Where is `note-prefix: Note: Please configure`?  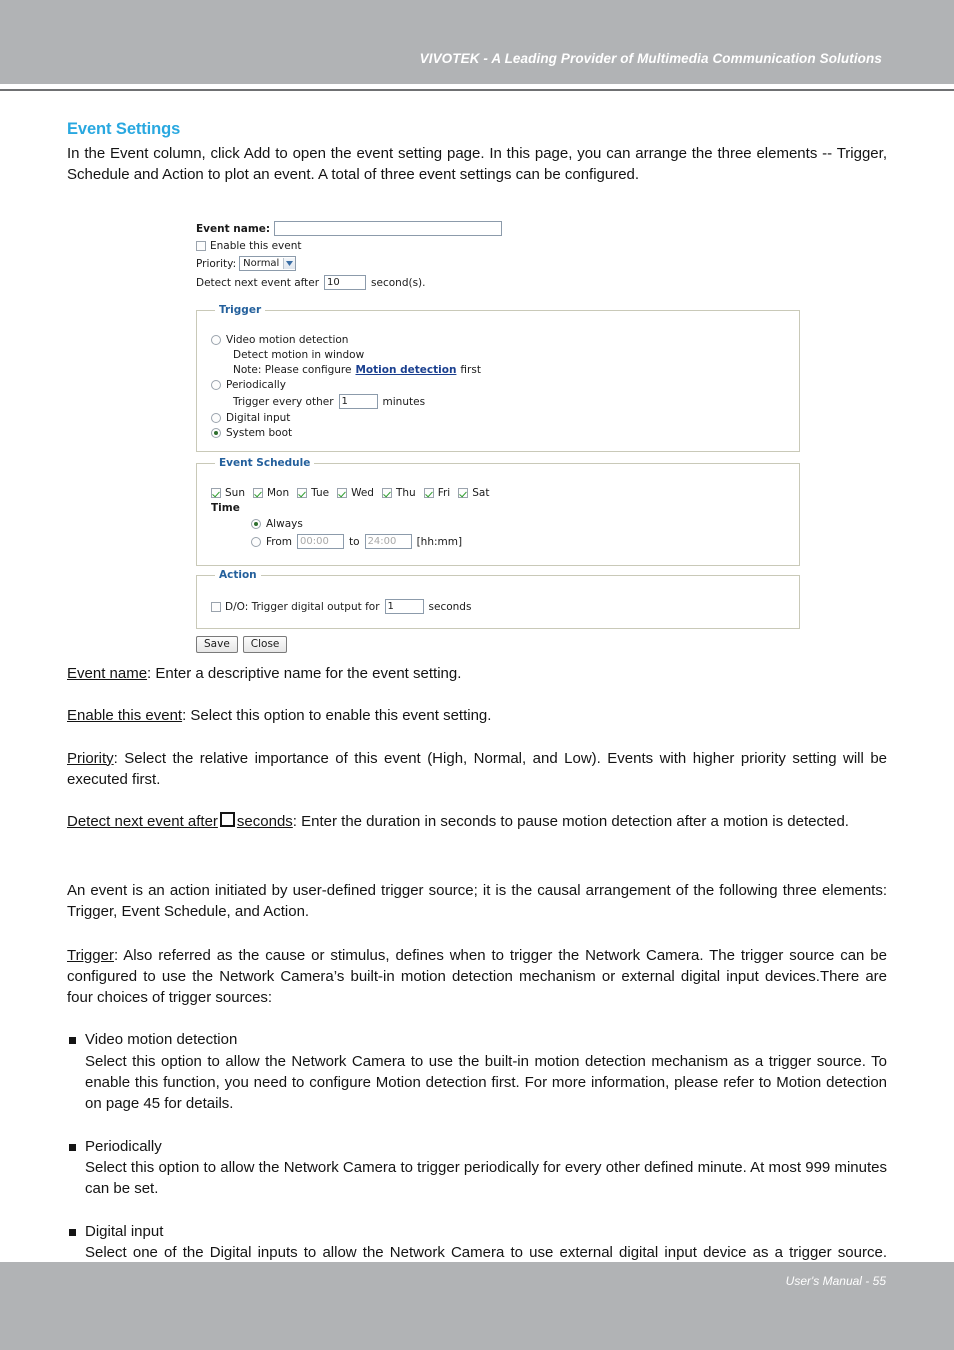 note-prefix: Note: Please configure is located at coordinates (292, 370).